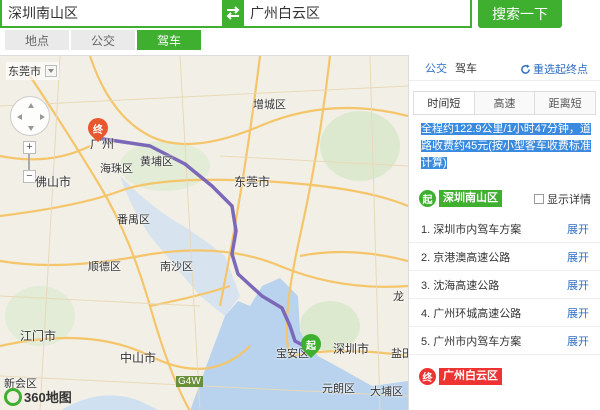 The height and width of the screenshot is (410, 600). Describe the element at coordinates (169, 40) in the screenshot. I see `tab-driving: 驾车` at that location.